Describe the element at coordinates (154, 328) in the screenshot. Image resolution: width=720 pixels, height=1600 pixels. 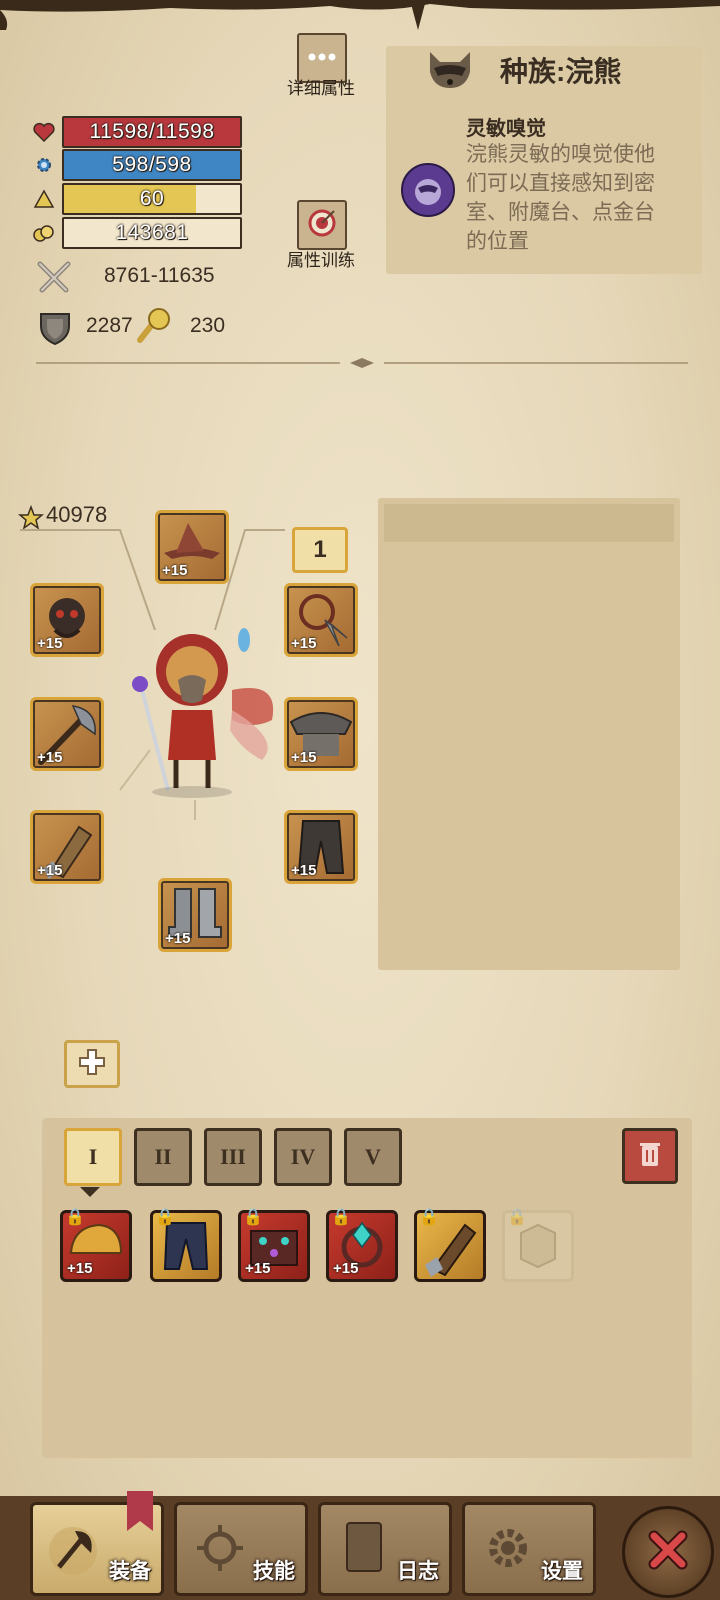
I see `magic-resist-icon` at that location.